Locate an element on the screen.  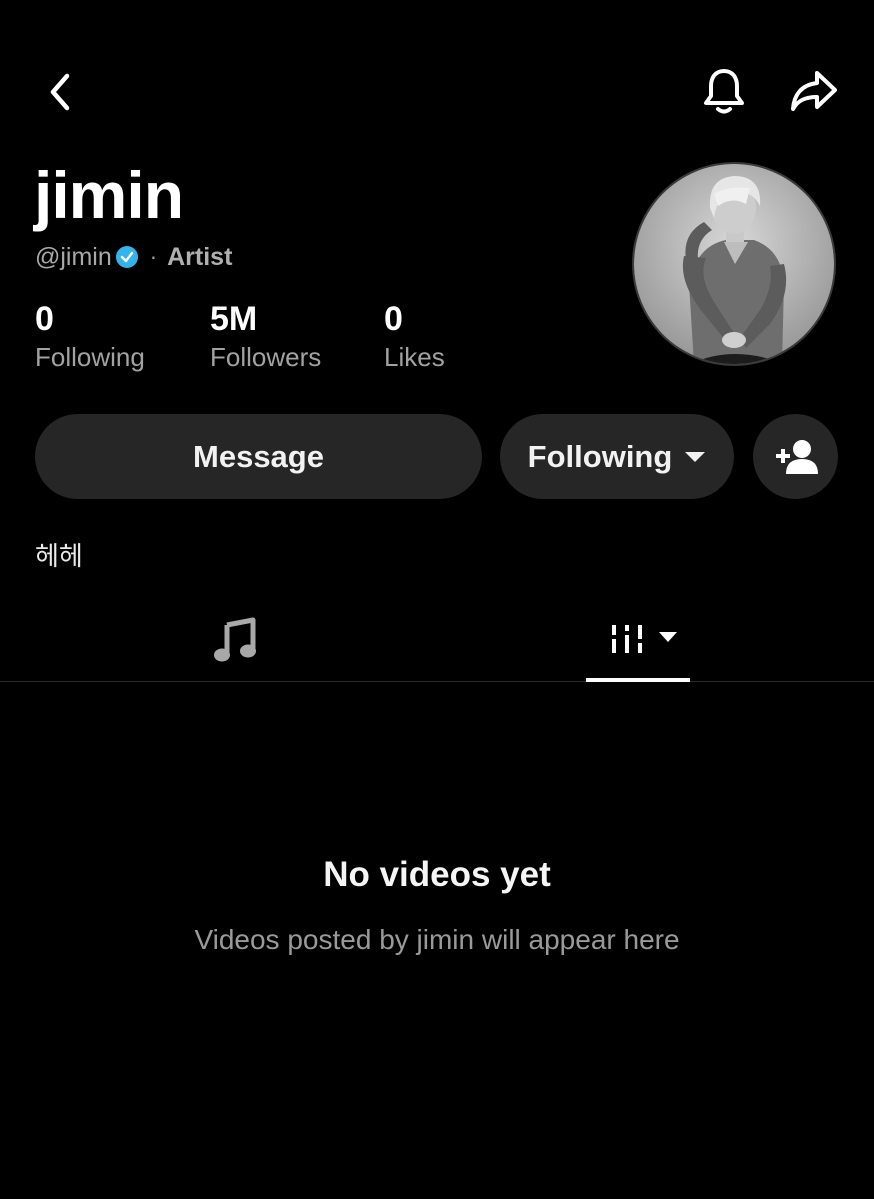
stat-following-label: Following is located at coordinates (90, 357).